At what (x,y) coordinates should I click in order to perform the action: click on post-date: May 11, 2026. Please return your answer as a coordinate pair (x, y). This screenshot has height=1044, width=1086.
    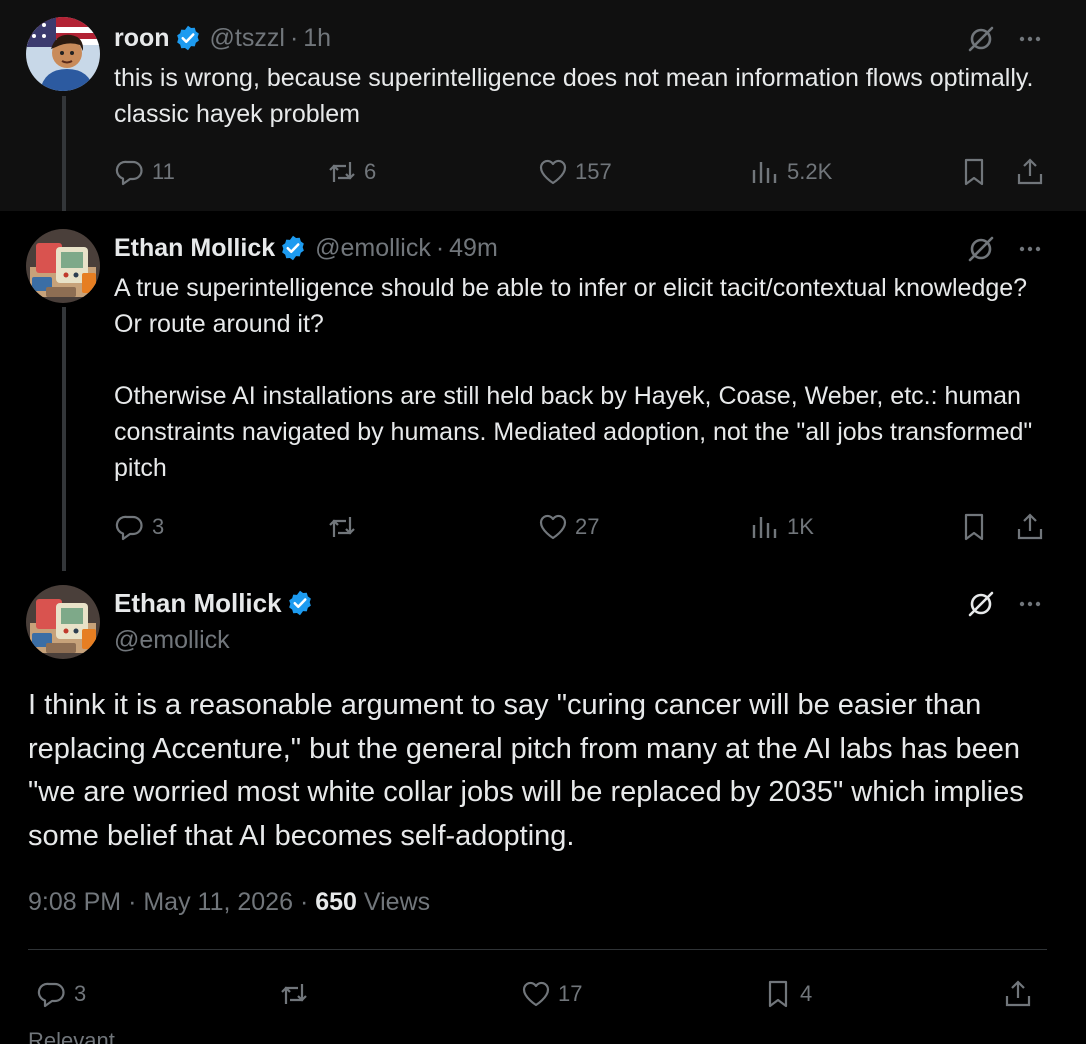
    Looking at the image, I should click on (218, 902).